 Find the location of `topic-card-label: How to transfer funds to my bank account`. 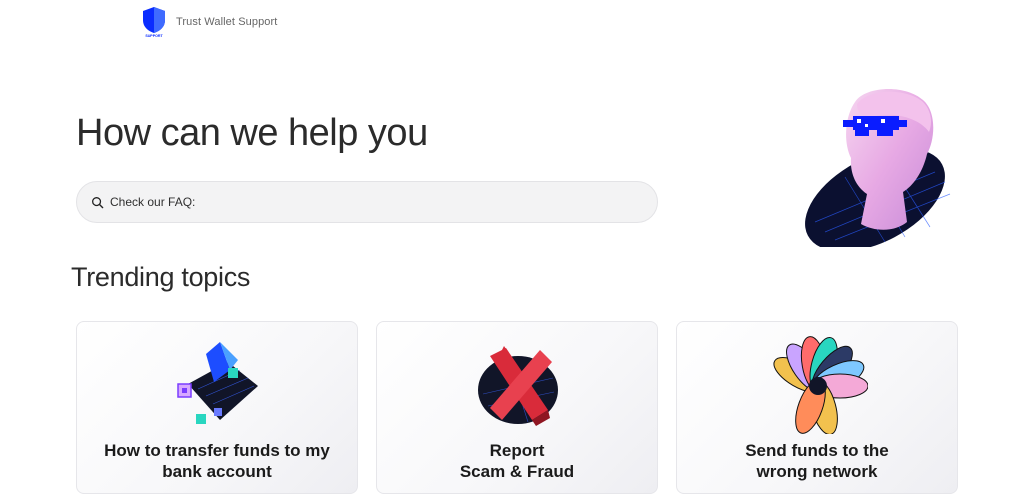

topic-card-label: How to transfer funds to my bank account is located at coordinates (217, 461).